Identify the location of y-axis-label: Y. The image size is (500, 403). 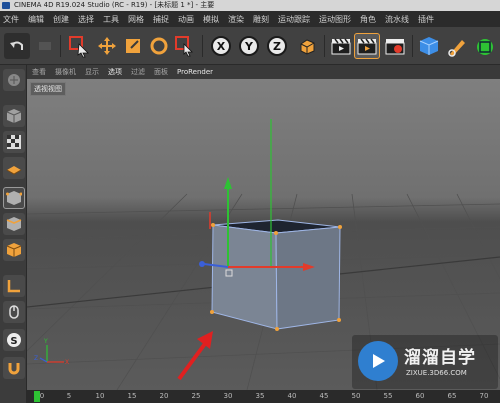
(249, 46).